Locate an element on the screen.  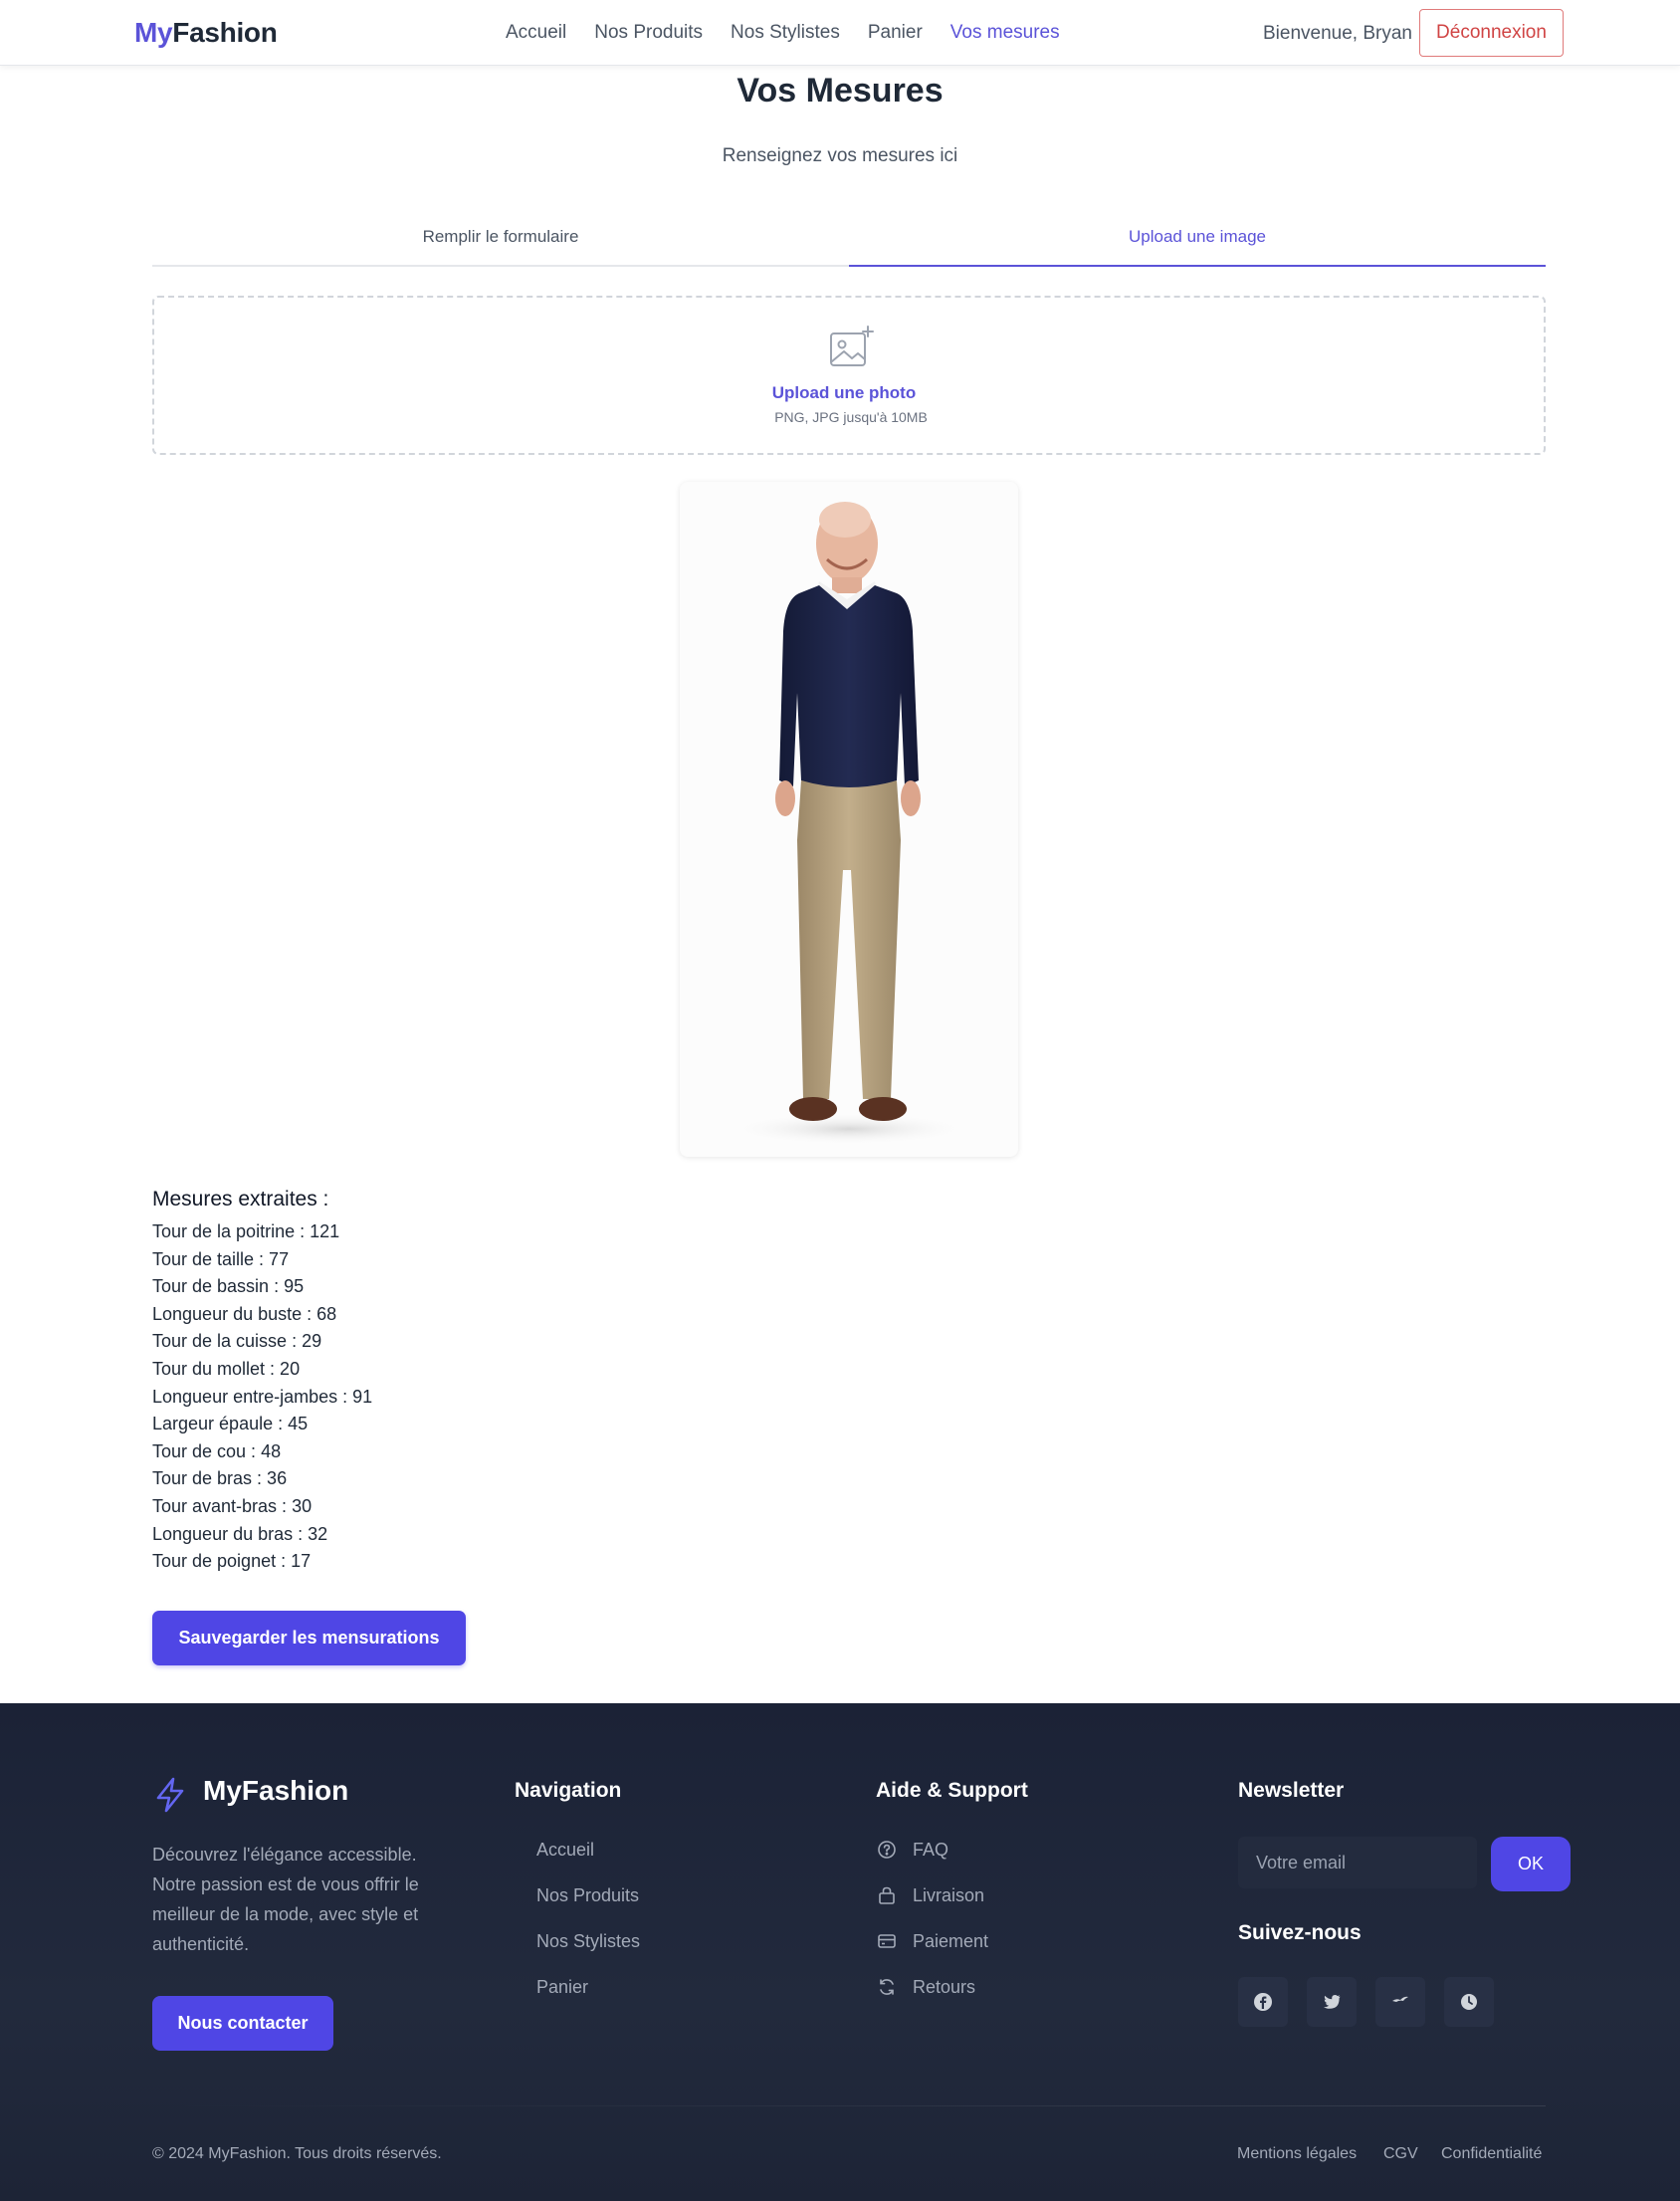
measurement-item: Tour de cou : 48 is located at coordinates (217, 1451).